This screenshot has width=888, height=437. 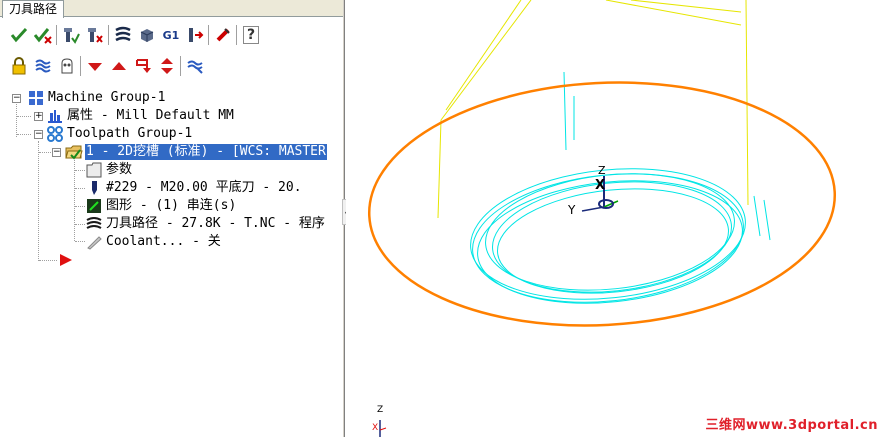 What do you see at coordinates (223, 35) in the screenshot?
I see `highfeed-icon` at bounding box center [223, 35].